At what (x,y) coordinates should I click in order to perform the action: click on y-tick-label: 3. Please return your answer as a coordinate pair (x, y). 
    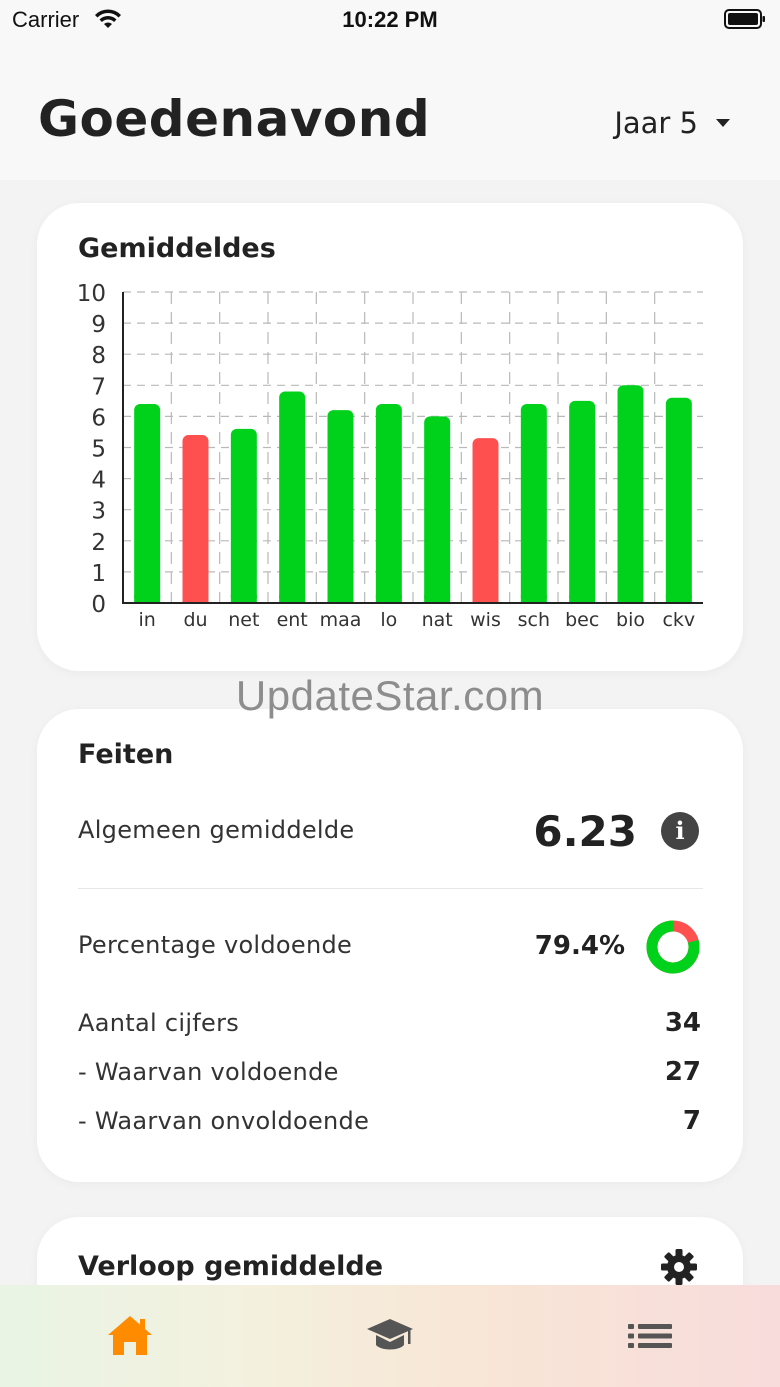
    Looking at the image, I should click on (98, 512).